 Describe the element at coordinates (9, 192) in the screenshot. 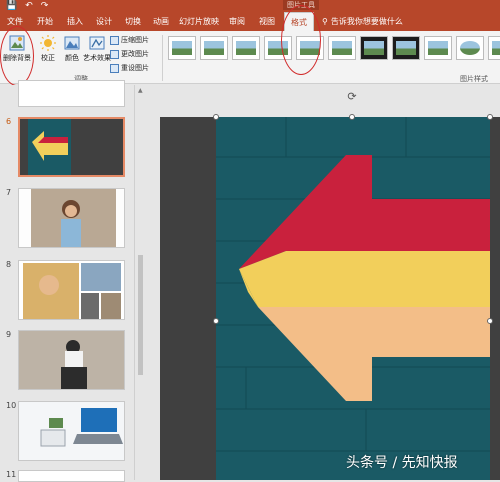

I see `slide-number: 7` at that location.